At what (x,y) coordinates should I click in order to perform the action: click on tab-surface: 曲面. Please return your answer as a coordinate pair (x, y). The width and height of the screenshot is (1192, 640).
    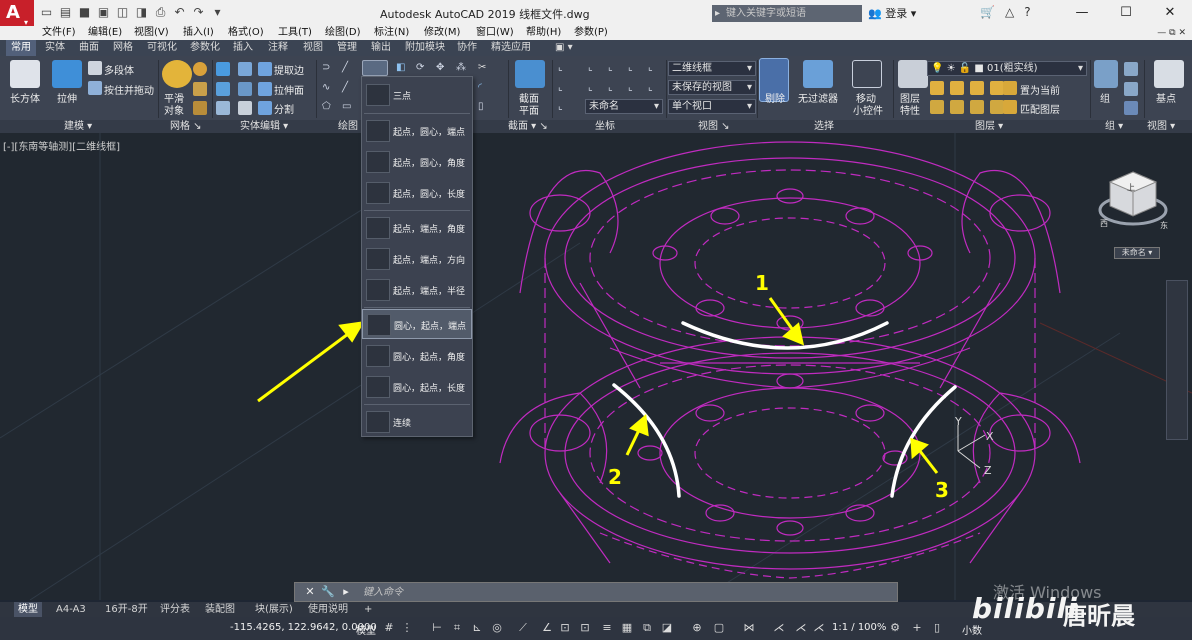
    Looking at the image, I should click on (89, 48).